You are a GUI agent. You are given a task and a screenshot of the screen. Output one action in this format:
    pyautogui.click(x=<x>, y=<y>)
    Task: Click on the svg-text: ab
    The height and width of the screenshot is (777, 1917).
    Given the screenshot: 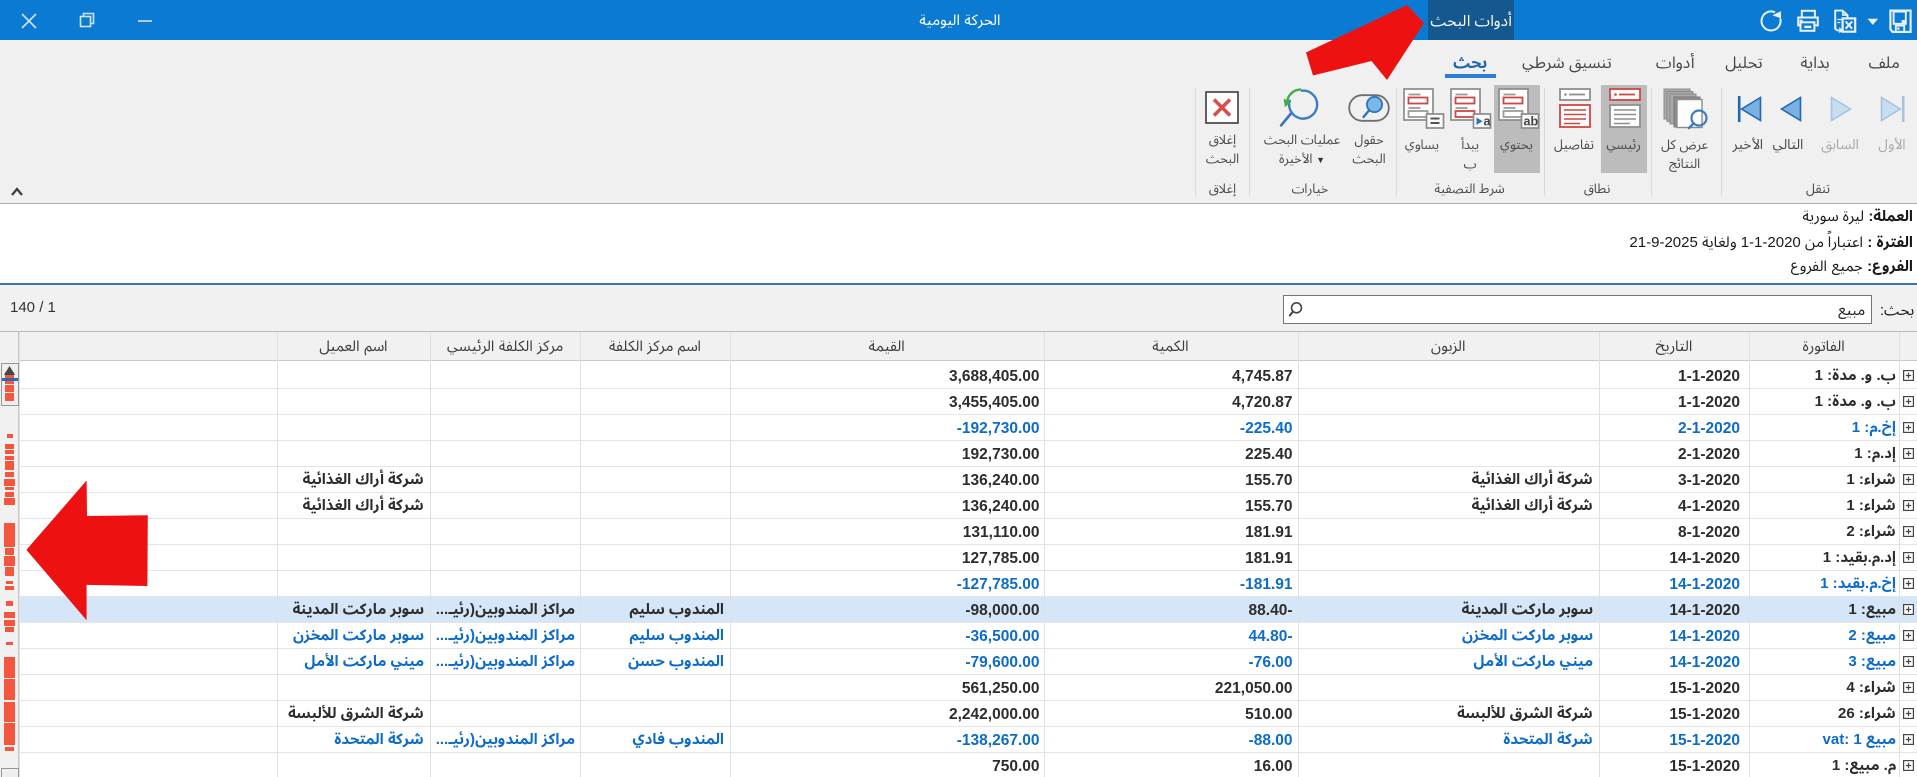 What is the action you would take?
    pyautogui.click(x=1531, y=122)
    